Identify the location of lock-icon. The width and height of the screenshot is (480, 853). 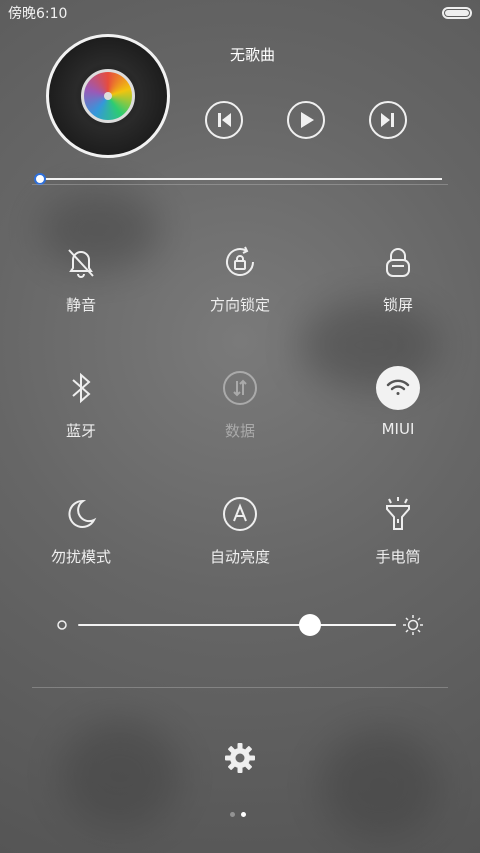
(398, 262).